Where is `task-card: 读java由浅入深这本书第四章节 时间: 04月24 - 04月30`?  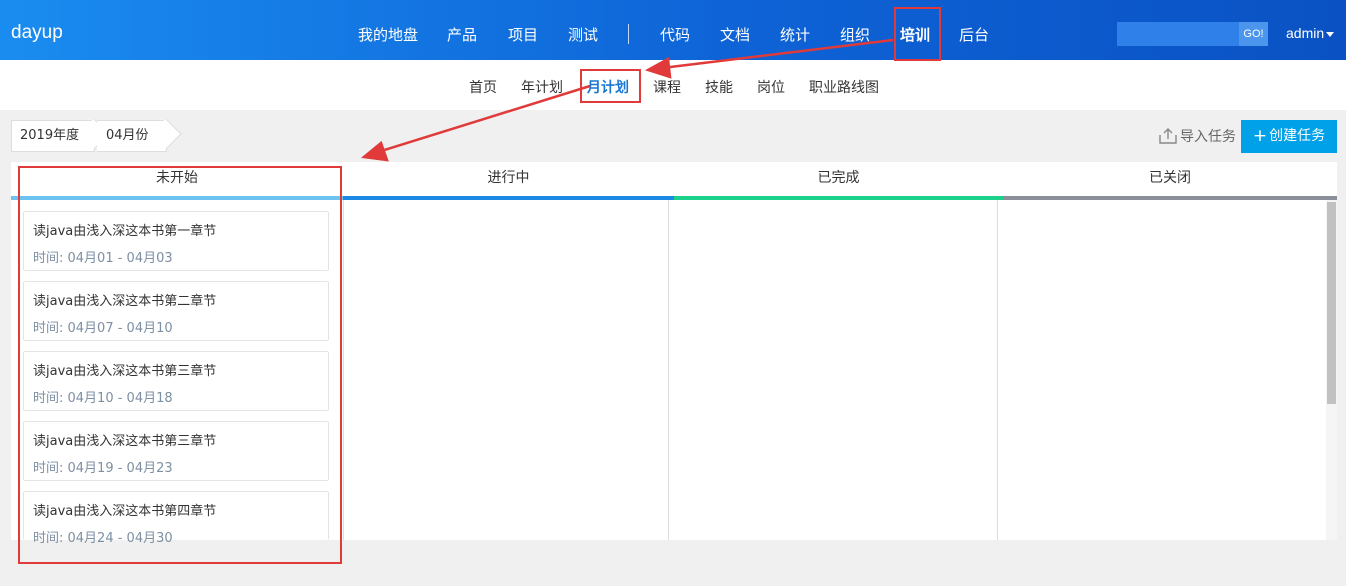
task-card: 读java由浅入深这本书第四章节 时间: 04月24 - 04月30 is located at coordinates (176, 518).